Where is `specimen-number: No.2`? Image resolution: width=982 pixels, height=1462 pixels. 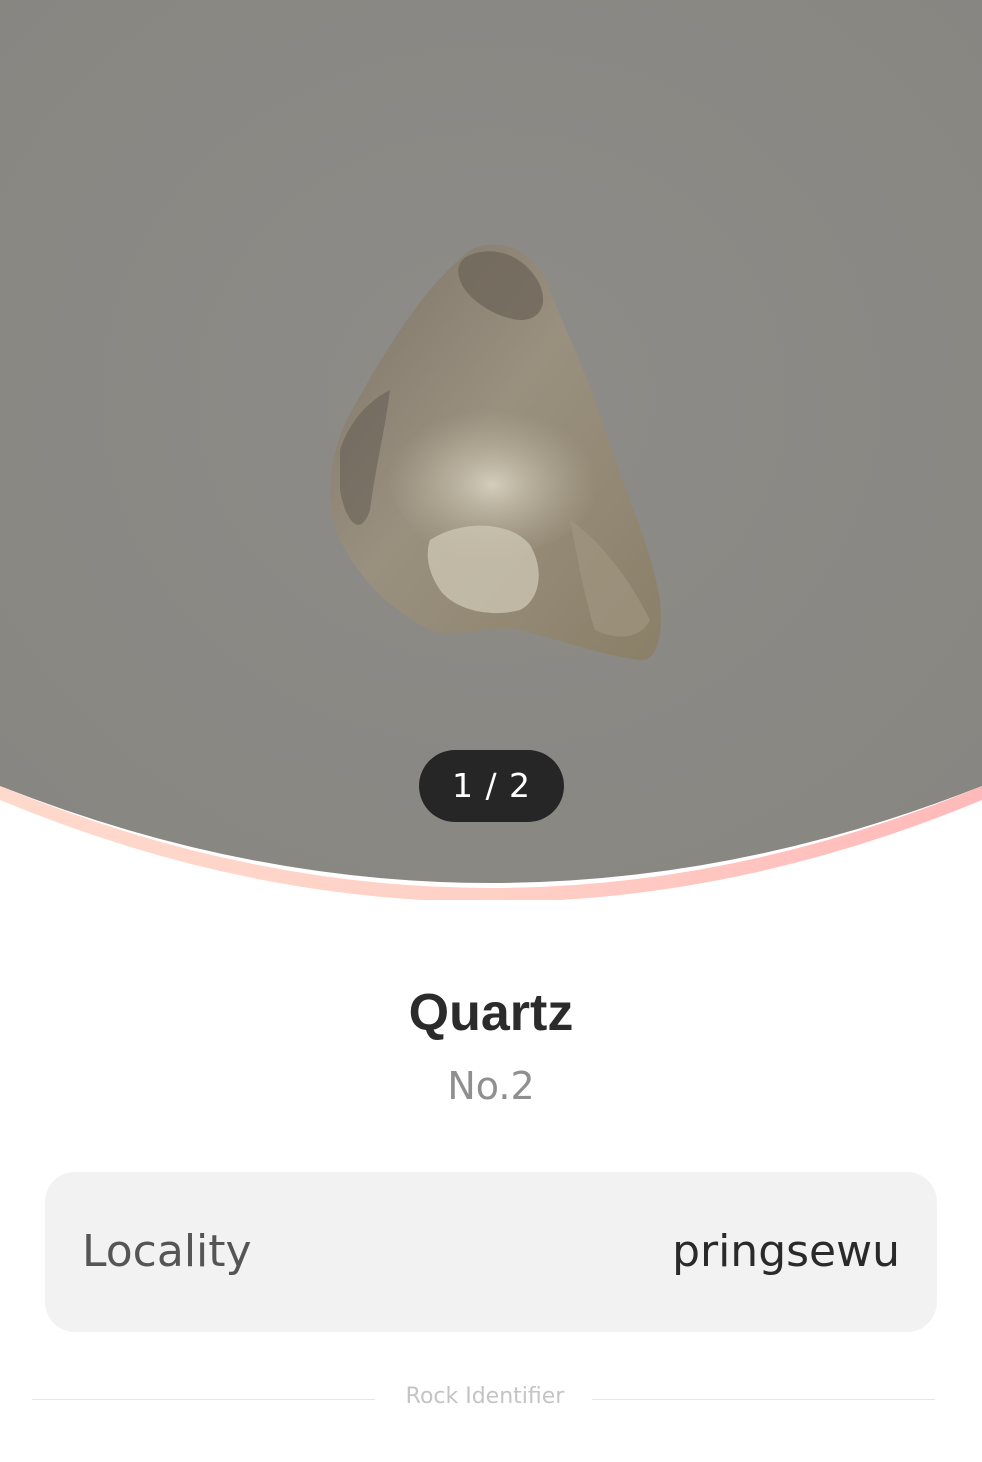 specimen-number: No.2 is located at coordinates (491, 1086).